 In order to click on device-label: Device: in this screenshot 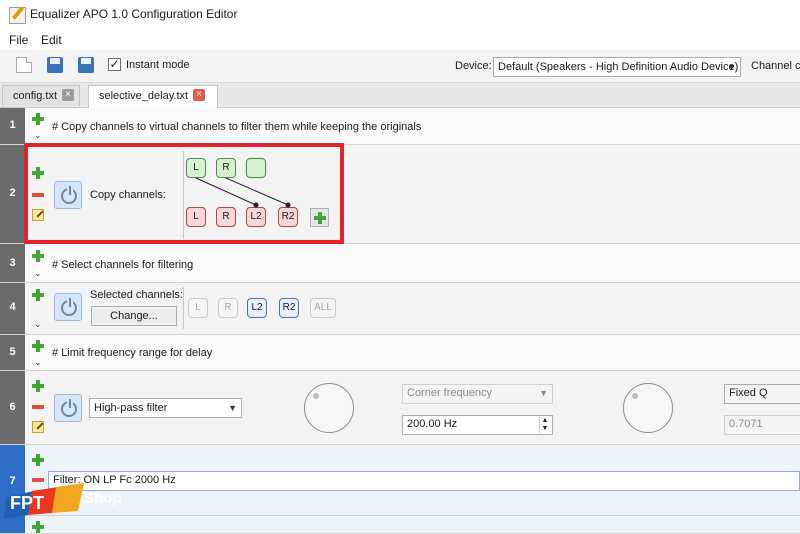, I will do `click(473, 66)`.